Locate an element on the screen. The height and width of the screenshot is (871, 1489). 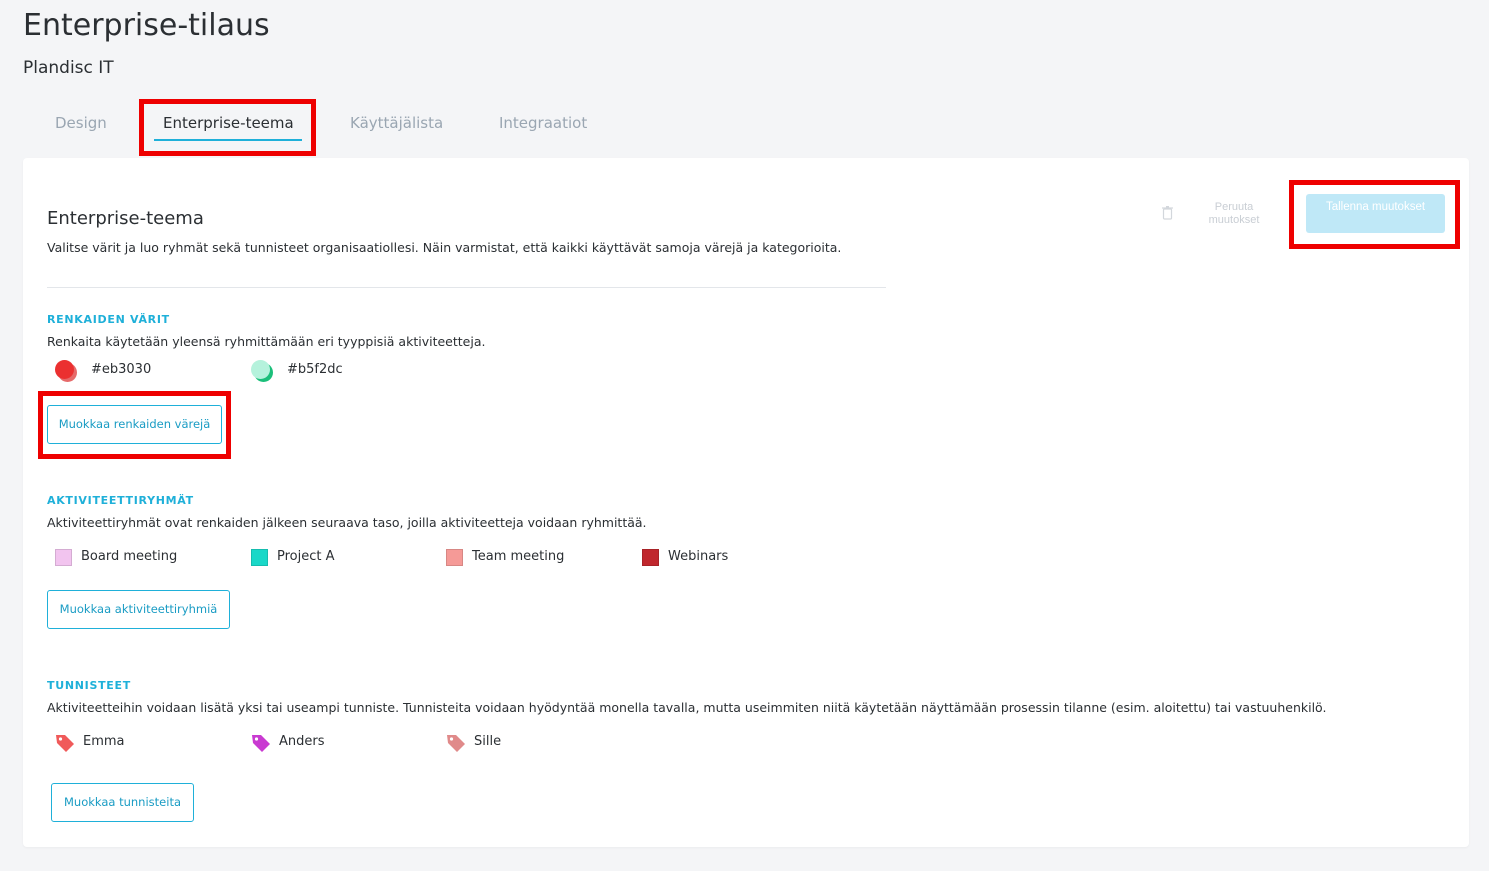
activity-group-item: Webinars is located at coordinates (732, 558).